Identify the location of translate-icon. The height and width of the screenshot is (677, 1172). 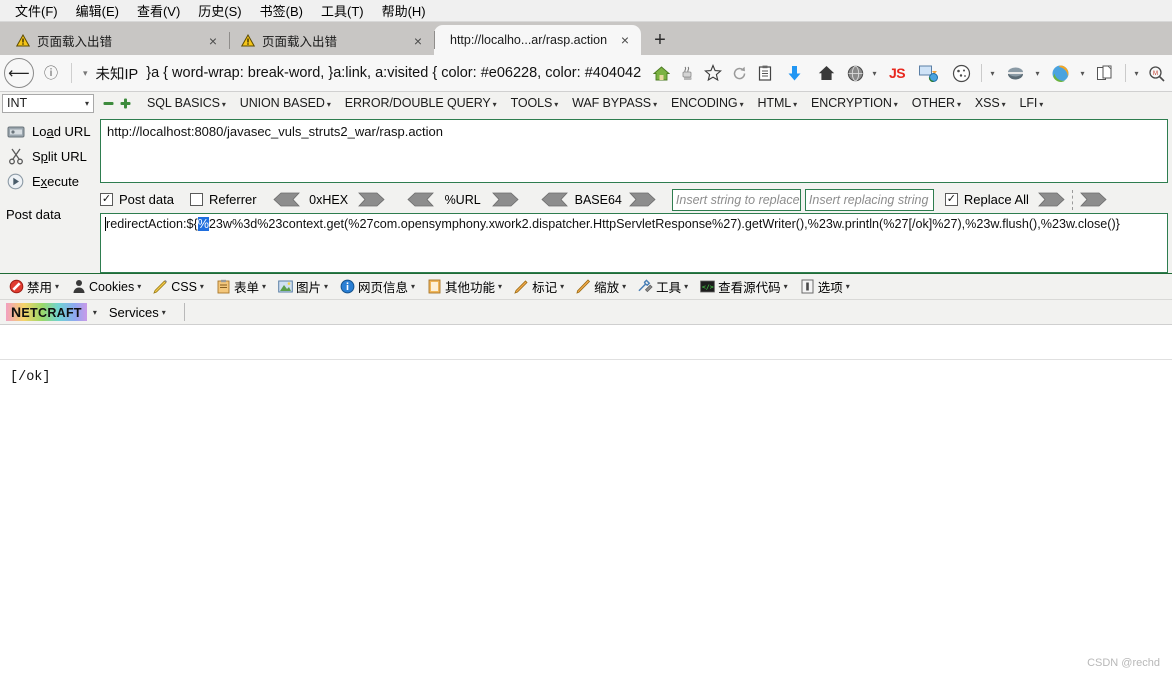
(929, 73).